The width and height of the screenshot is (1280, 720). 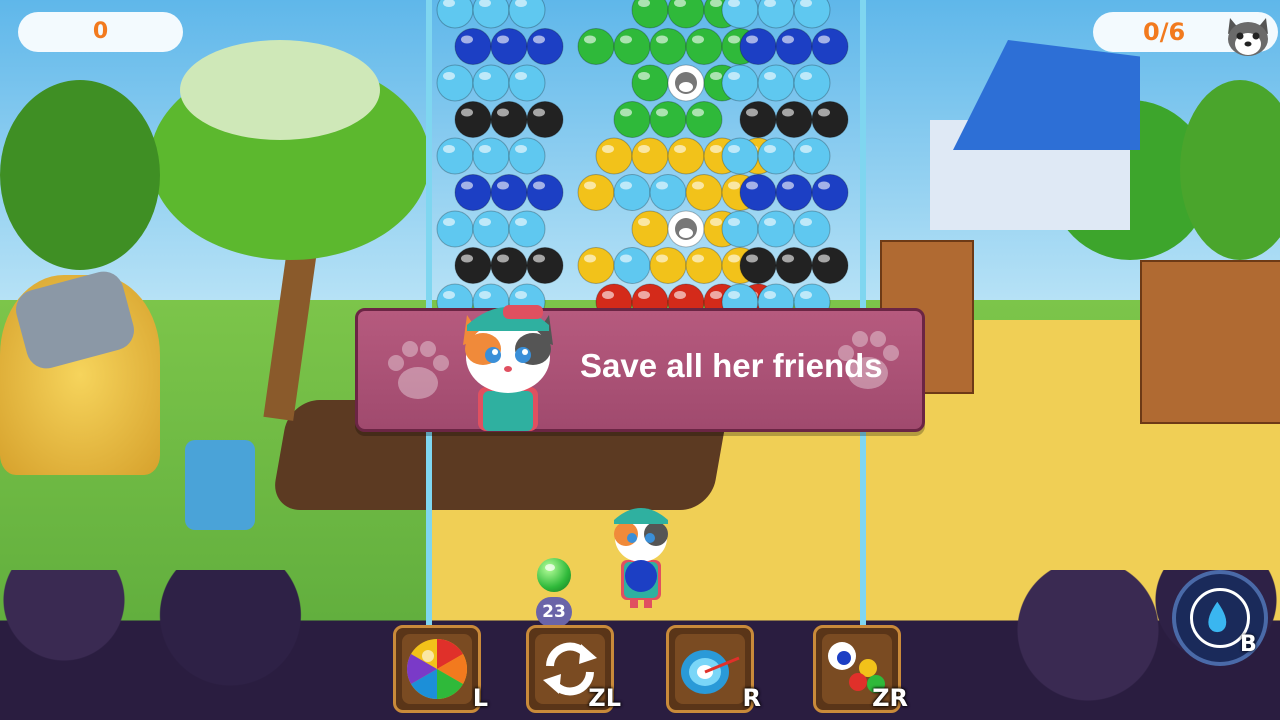 What do you see at coordinates (890, 698) in the screenshot?
I see `key-hint-zr: ZR` at bounding box center [890, 698].